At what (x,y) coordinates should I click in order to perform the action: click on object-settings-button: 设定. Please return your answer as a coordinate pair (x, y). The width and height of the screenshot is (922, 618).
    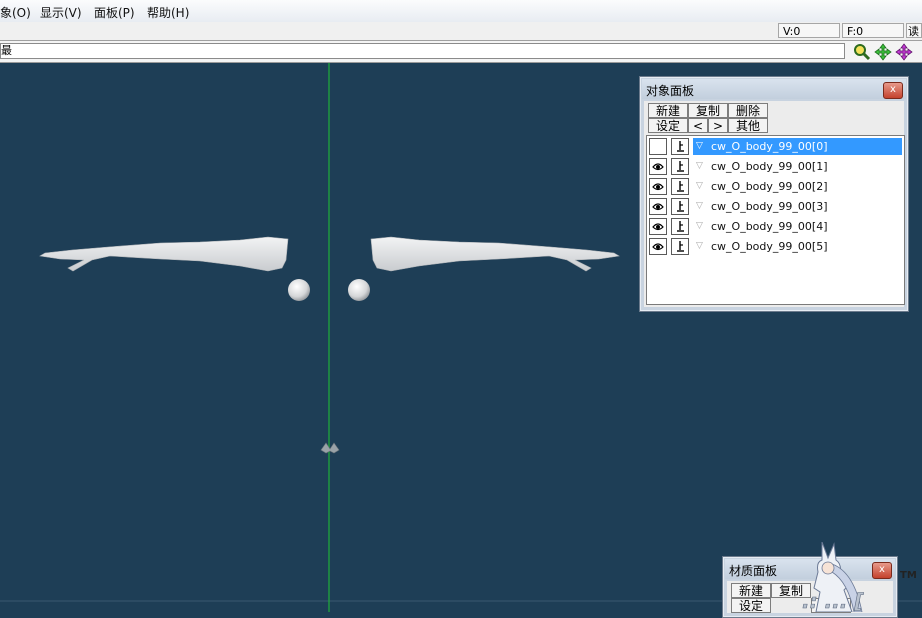
    Looking at the image, I should click on (668, 125).